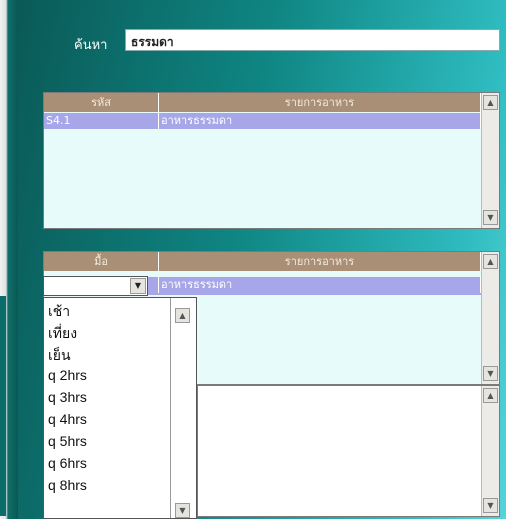 Image resolution: width=506 pixels, height=519 pixels. What do you see at coordinates (101, 121) in the screenshot?
I see `cell-code: S4.1` at bounding box center [101, 121].